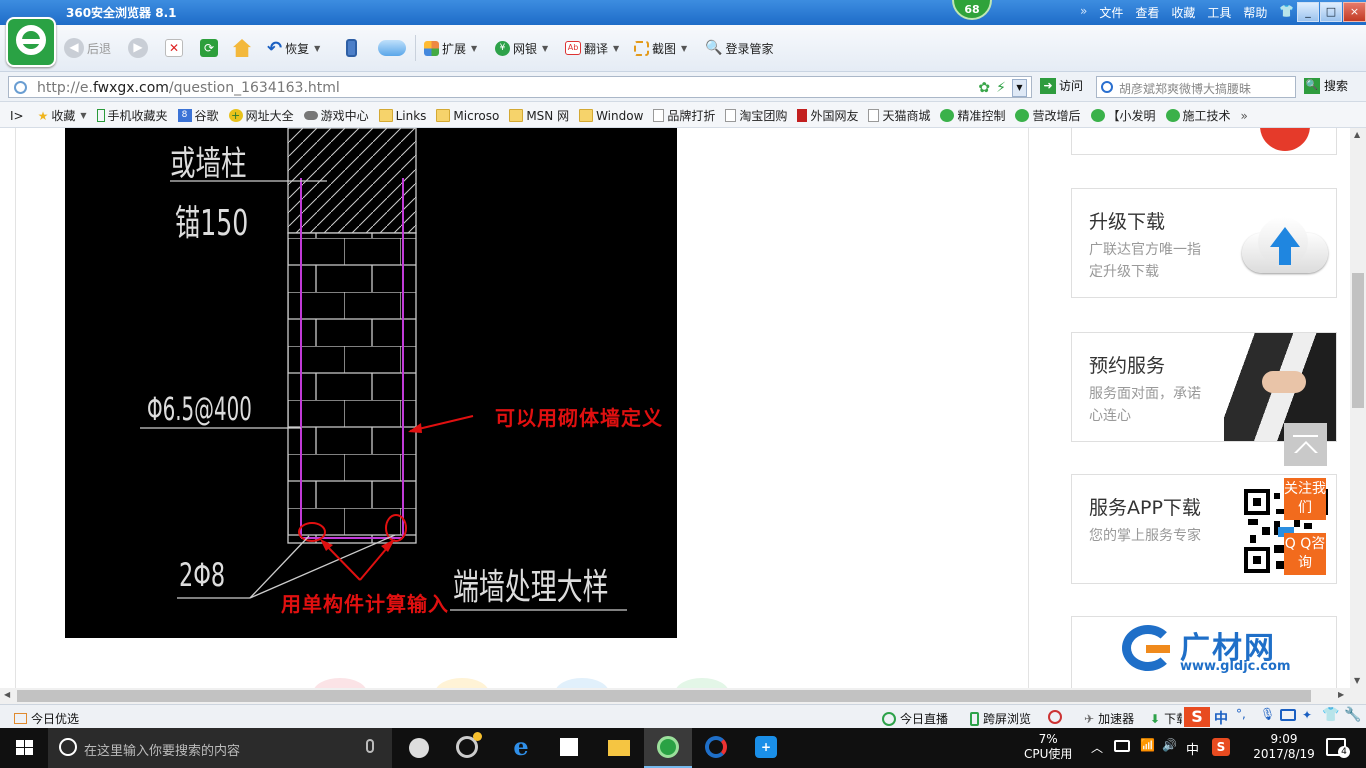  What do you see at coordinates (392, 48) in the screenshot?
I see `cloud-button` at bounding box center [392, 48].